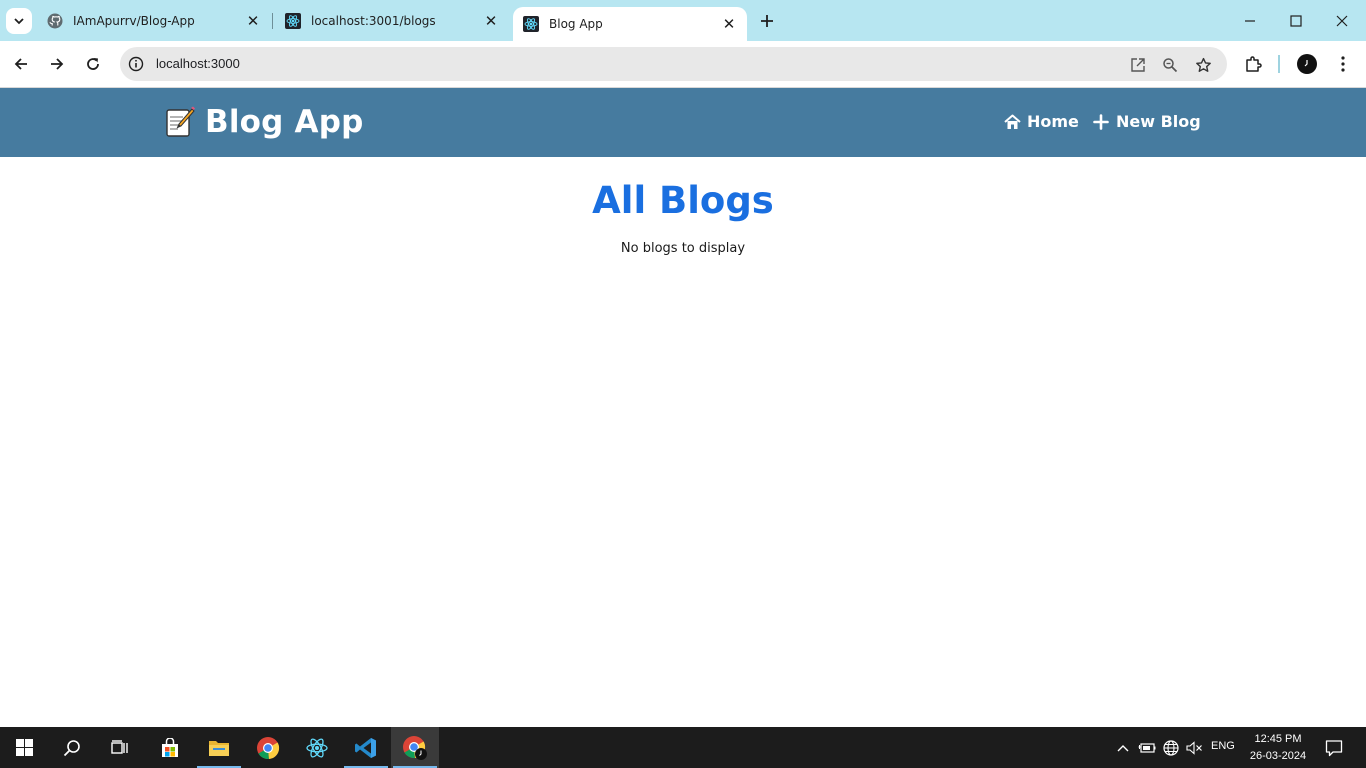 This screenshot has height=768, width=1366. I want to click on minimize-icon, so click(1250, 20).